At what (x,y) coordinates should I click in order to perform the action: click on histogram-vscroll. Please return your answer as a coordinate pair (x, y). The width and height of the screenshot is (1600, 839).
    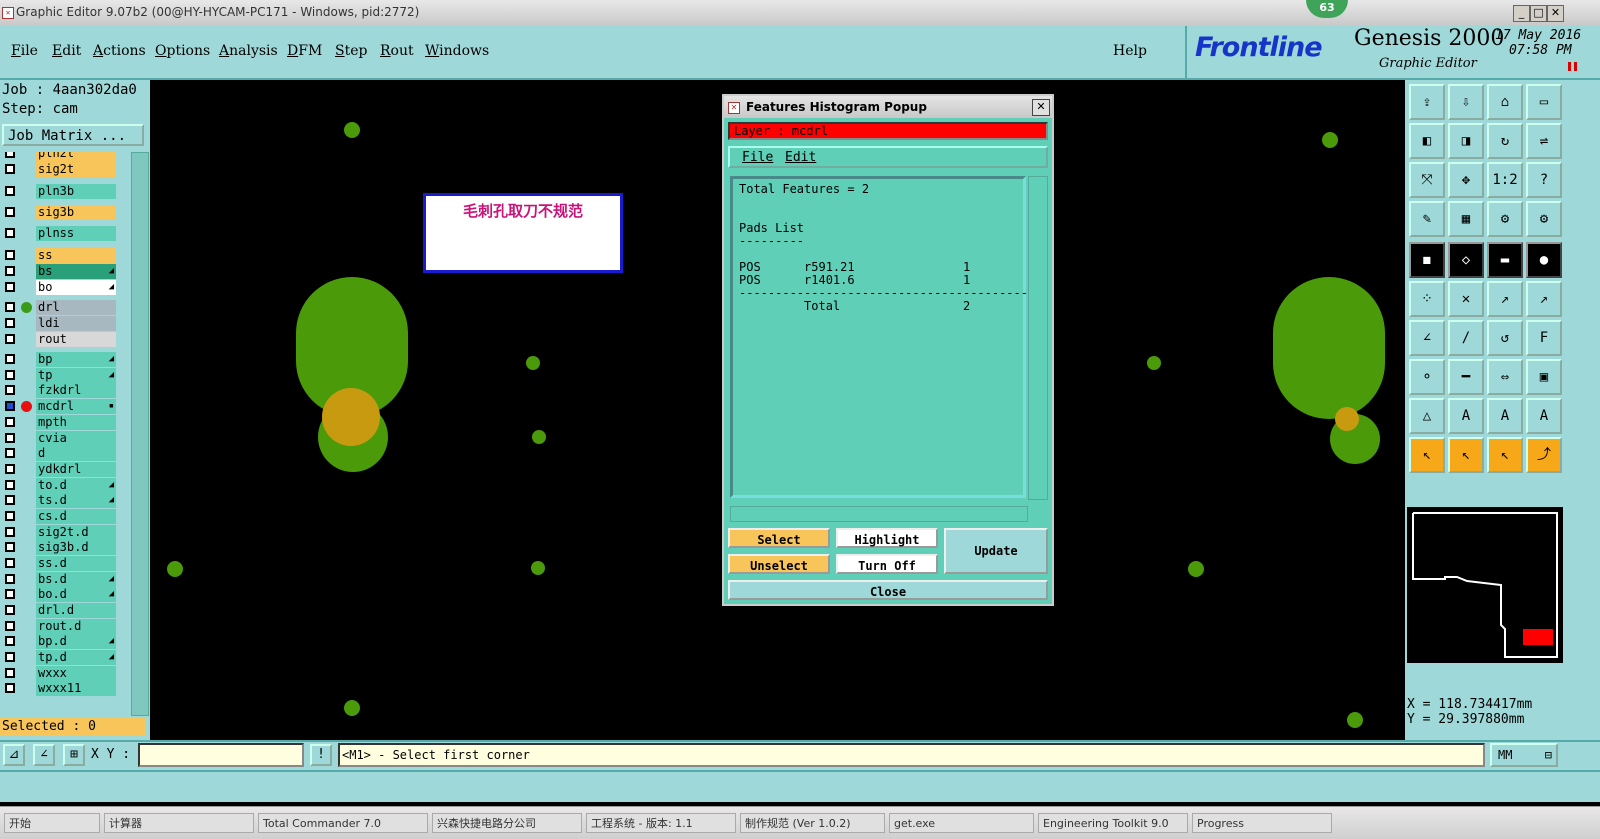
    Looking at the image, I should click on (1038, 338).